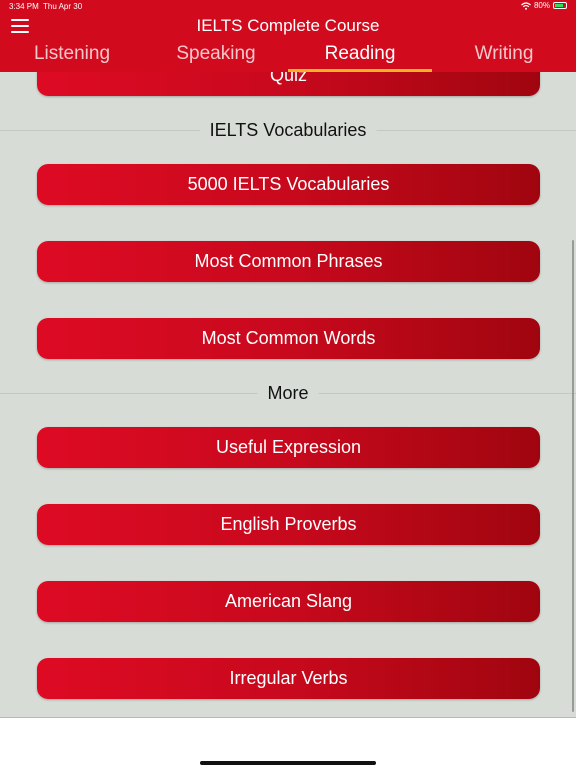  What do you see at coordinates (288, 601) in the screenshot?
I see `american-slang-button: American Slang` at bounding box center [288, 601].